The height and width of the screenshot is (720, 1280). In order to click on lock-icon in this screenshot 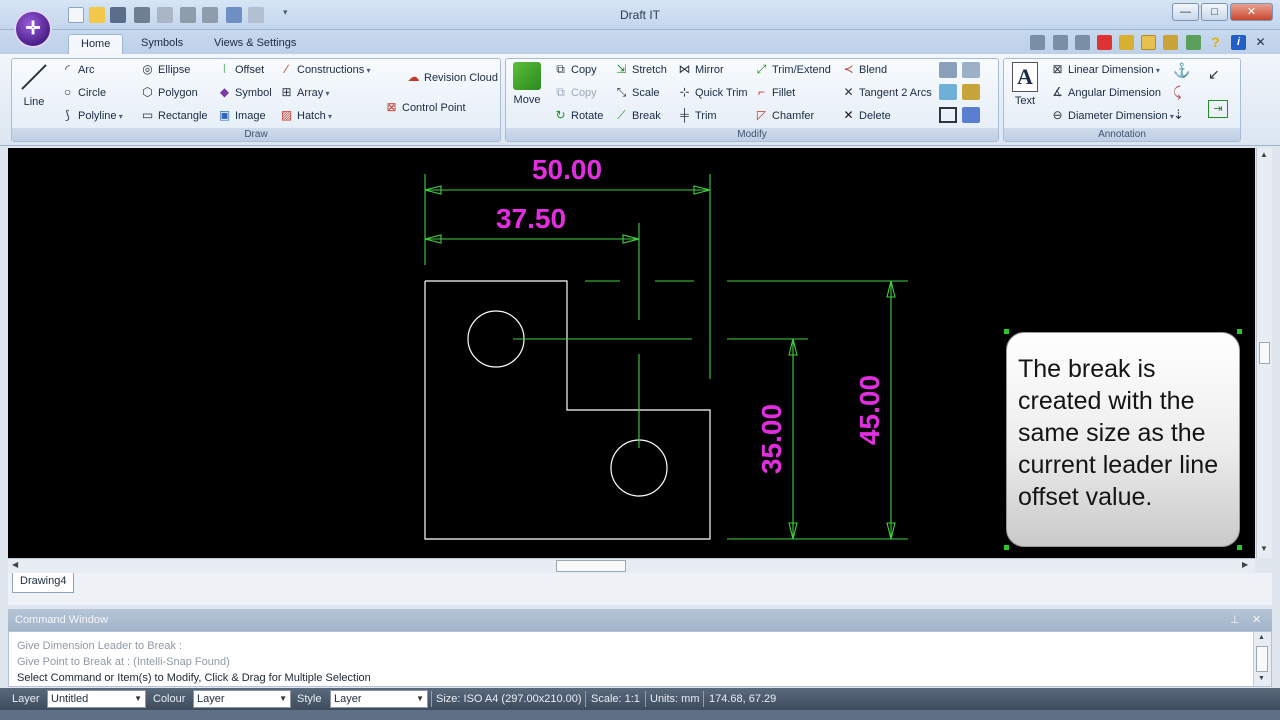, I will do `click(1170, 42)`.